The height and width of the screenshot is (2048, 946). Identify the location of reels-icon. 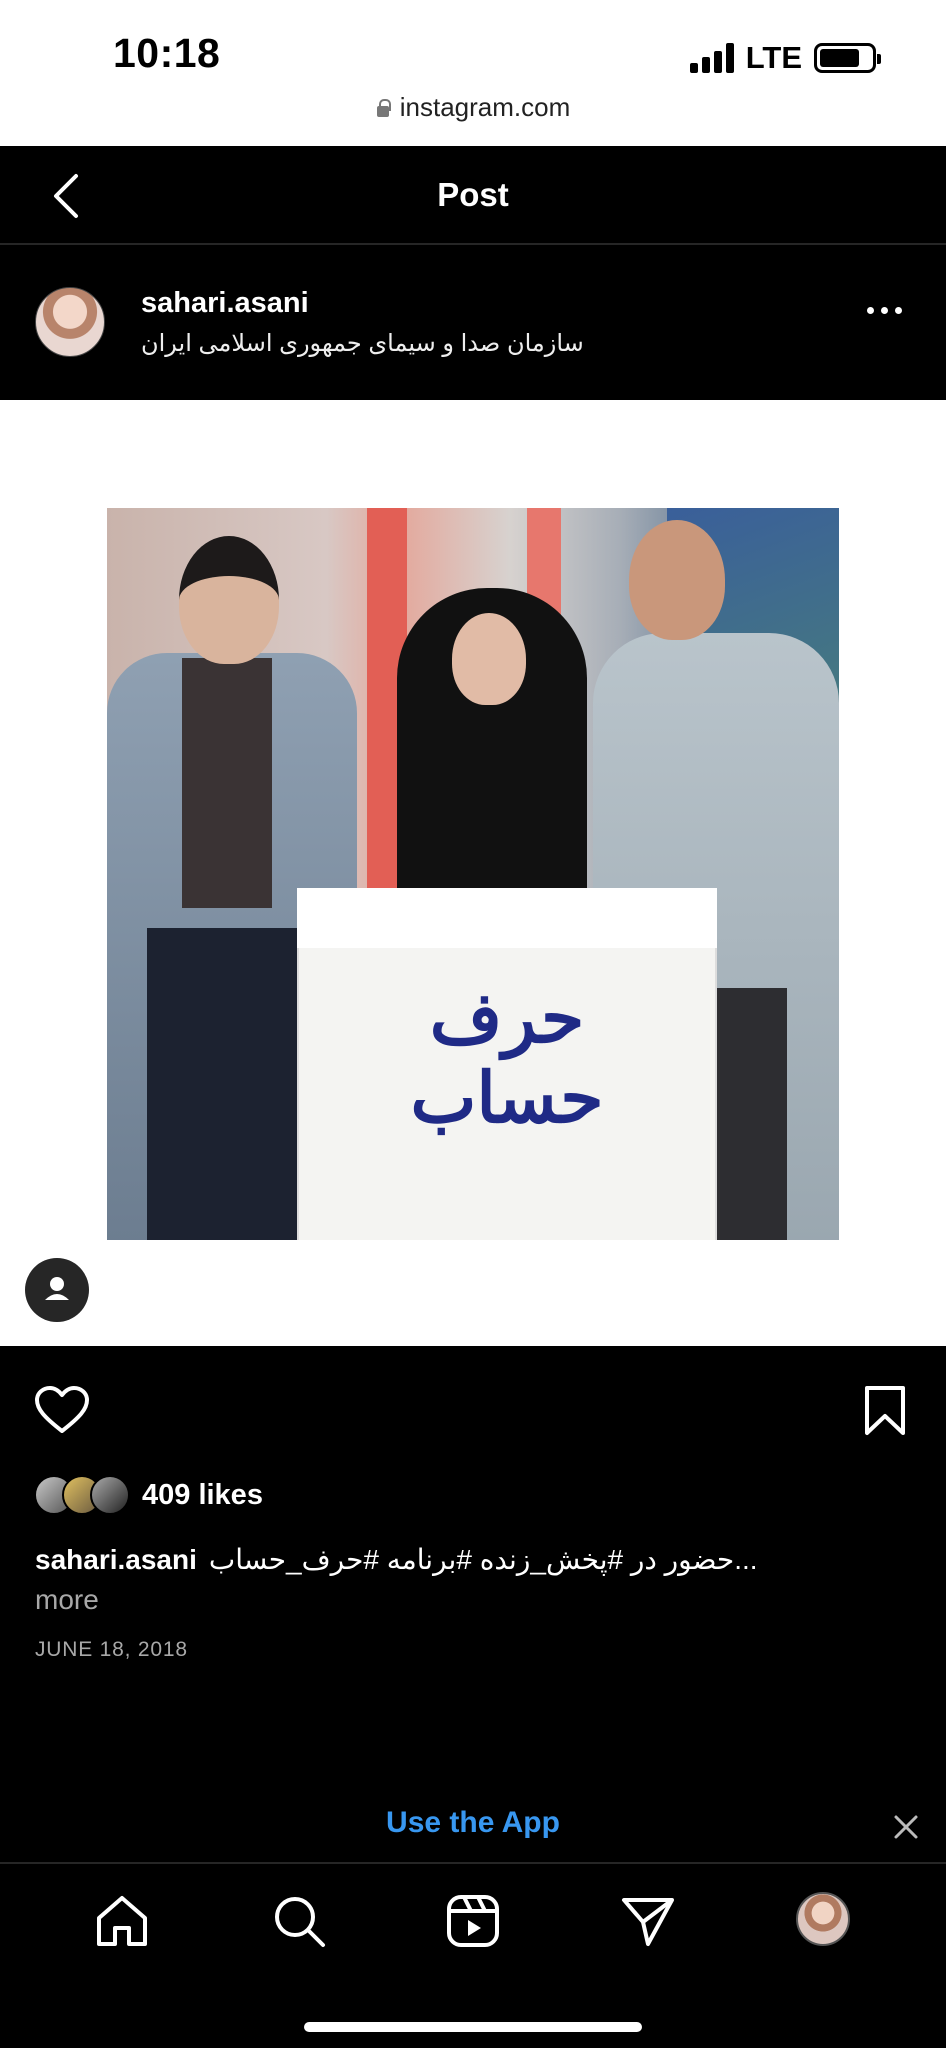
(473, 1921).